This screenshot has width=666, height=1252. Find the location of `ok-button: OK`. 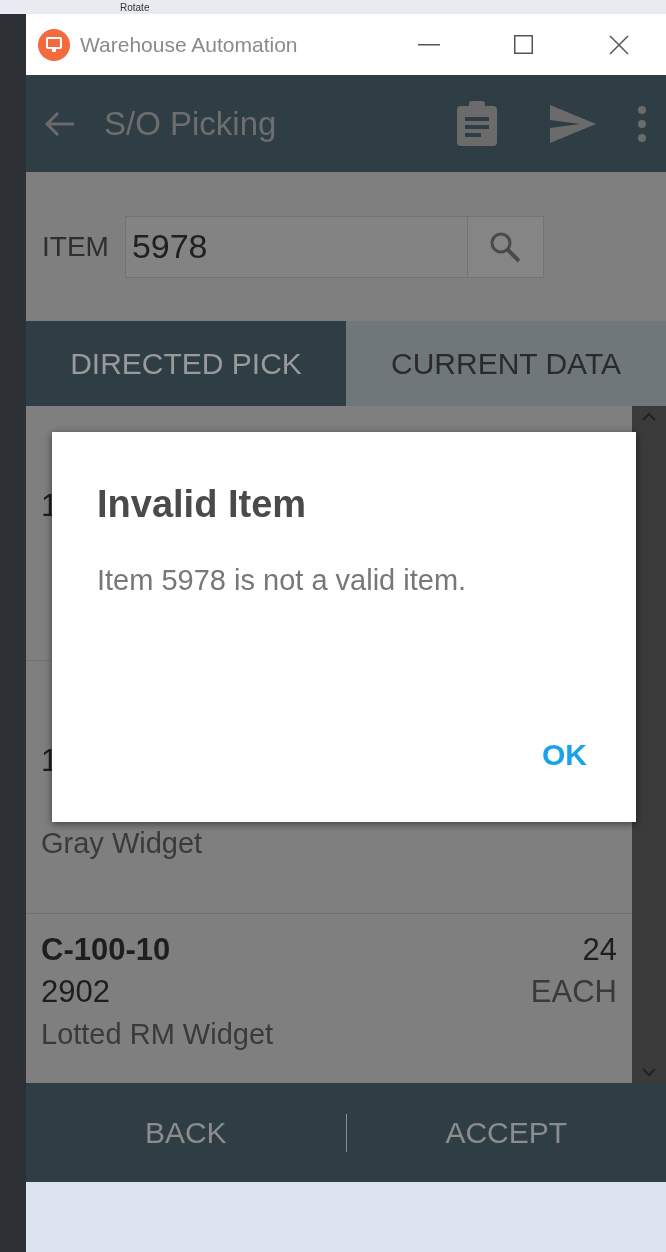

ok-button: OK is located at coordinates (564, 754).